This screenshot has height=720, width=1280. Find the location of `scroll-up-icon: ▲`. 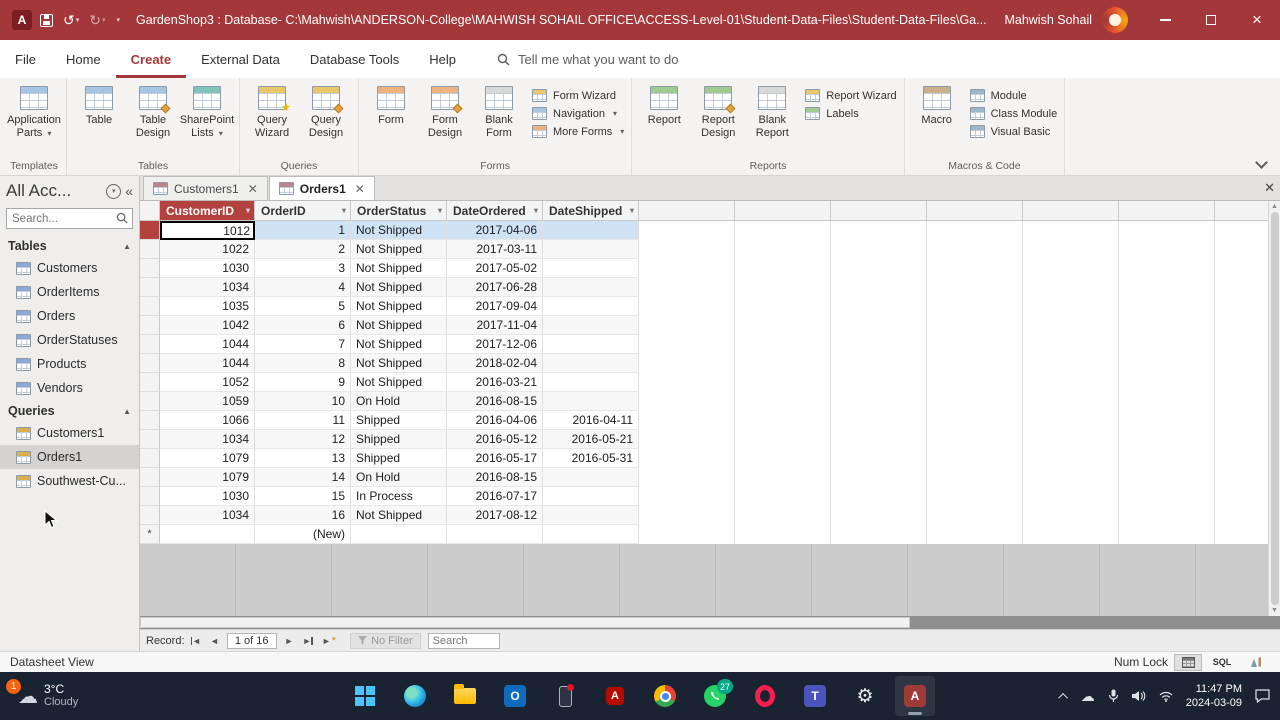

scroll-up-icon: ▲ is located at coordinates (1274, 206).